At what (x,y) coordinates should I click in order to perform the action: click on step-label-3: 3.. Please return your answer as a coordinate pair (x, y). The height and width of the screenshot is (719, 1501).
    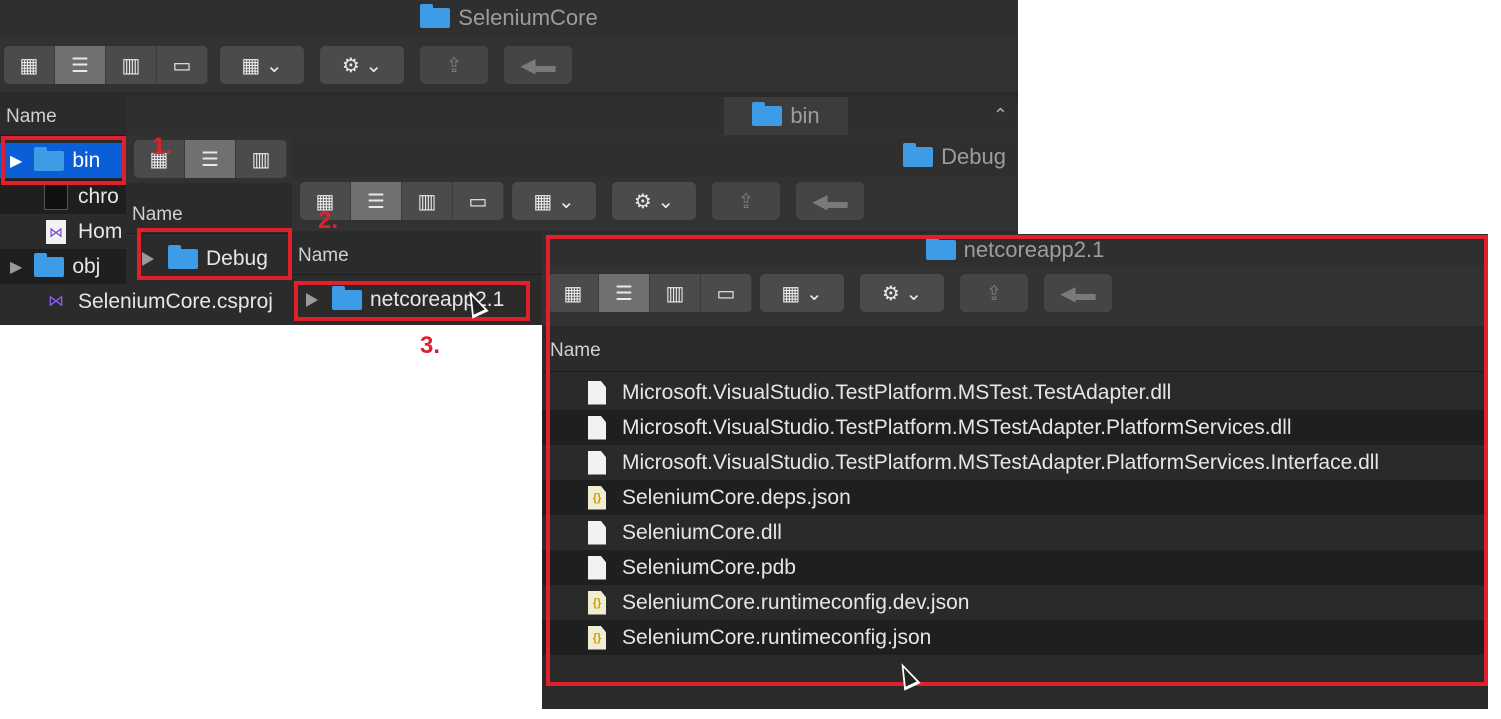
    Looking at the image, I should click on (430, 345).